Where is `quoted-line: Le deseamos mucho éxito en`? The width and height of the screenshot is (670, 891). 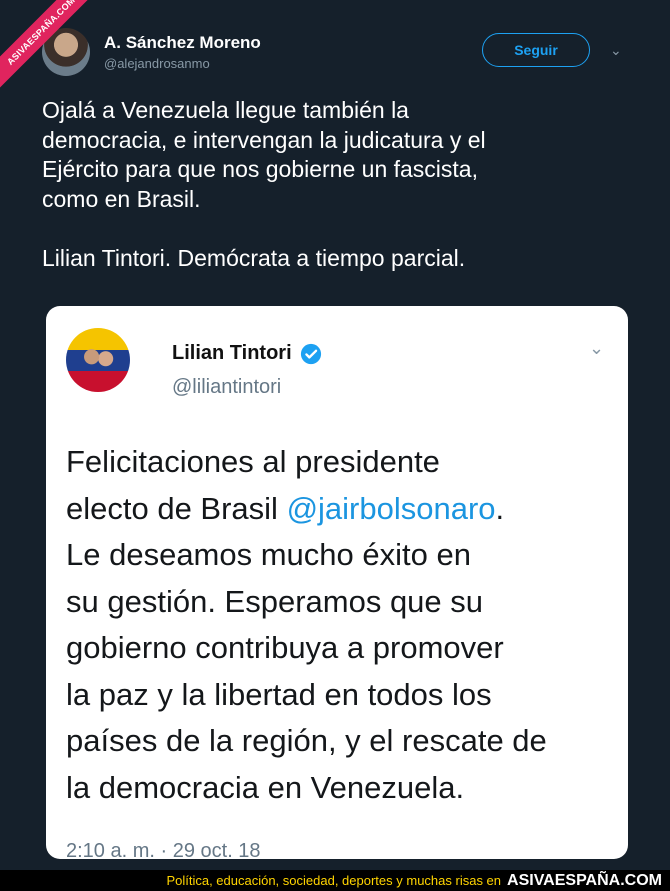 quoted-line: Le deseamos mucho éxito en is located at coordinates (268, 554).